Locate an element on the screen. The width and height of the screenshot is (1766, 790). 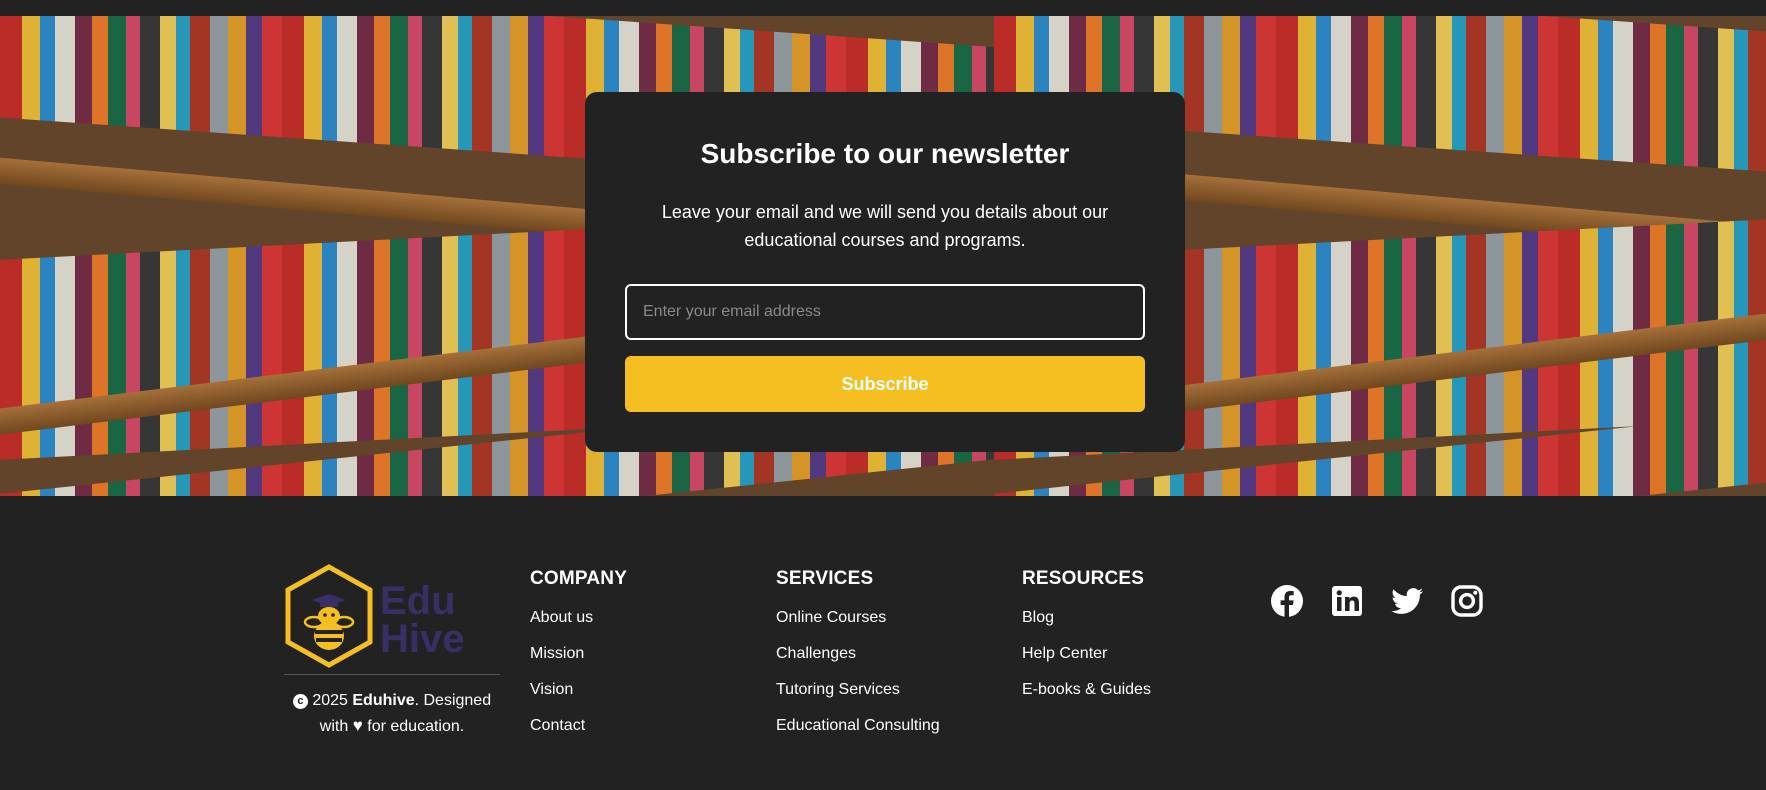
top-bar is located at coordinates (883, 8).